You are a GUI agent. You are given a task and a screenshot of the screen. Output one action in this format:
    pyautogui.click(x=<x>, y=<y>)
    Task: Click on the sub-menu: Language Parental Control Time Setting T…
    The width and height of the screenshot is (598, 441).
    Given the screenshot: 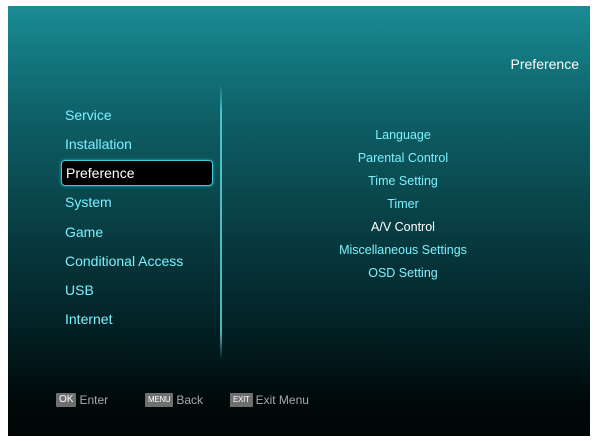 What is the action you would take?
    pyautogui.click(x=403, y=204)
    